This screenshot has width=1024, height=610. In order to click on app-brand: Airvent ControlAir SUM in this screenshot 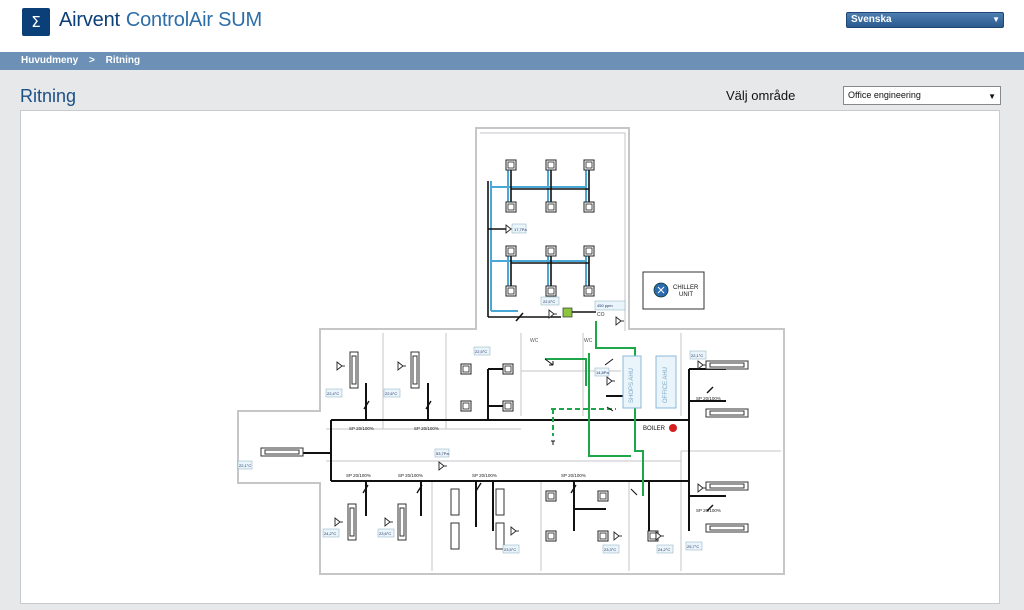, I will do `click(160, 20)`.